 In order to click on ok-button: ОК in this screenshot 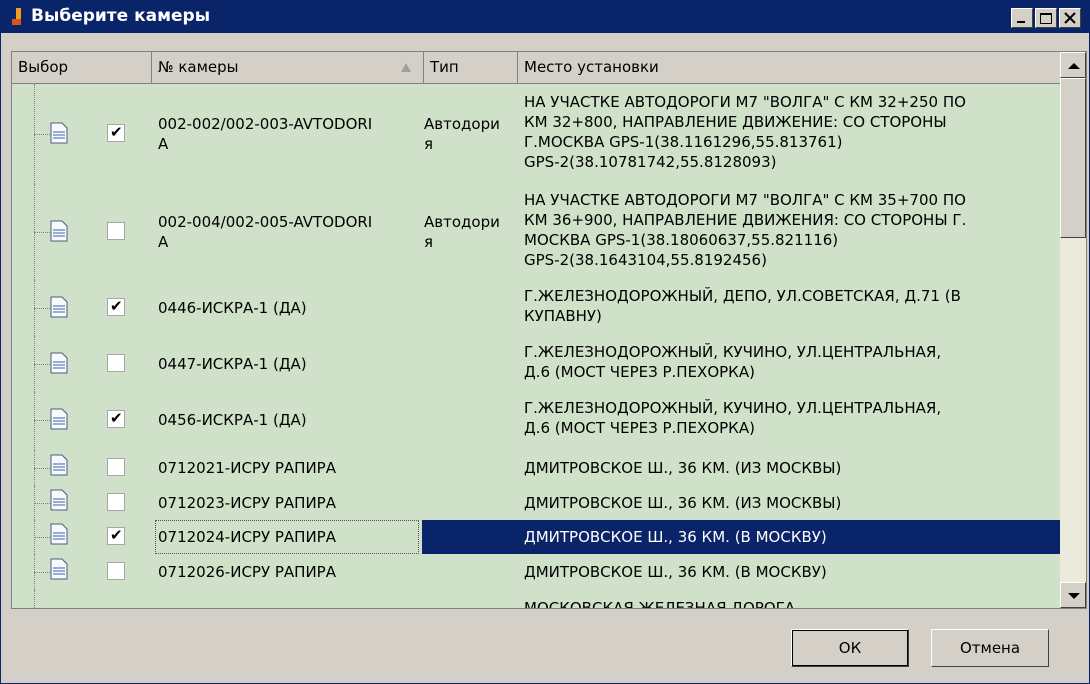, I will do `click(850, 648)`.